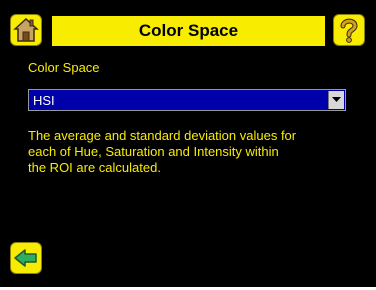  What do you see at coordinates (94, 167) in the screenshot?
I see `description-line: the ROI are calculated.` at bounding box center [94, 167].